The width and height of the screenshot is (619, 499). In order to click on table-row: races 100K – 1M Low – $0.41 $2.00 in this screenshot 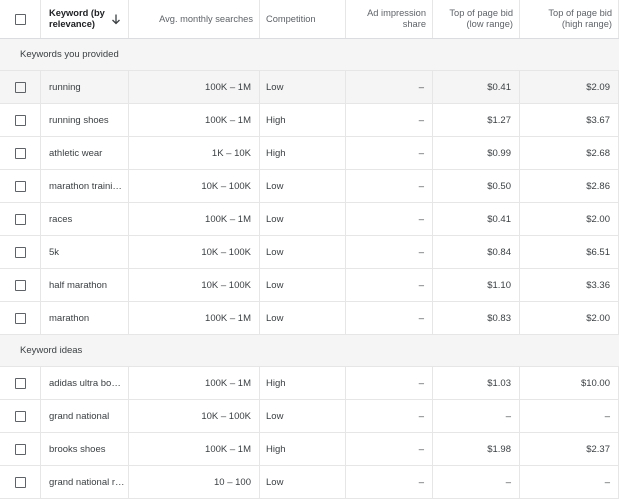, I will do `click(309, 219)`.